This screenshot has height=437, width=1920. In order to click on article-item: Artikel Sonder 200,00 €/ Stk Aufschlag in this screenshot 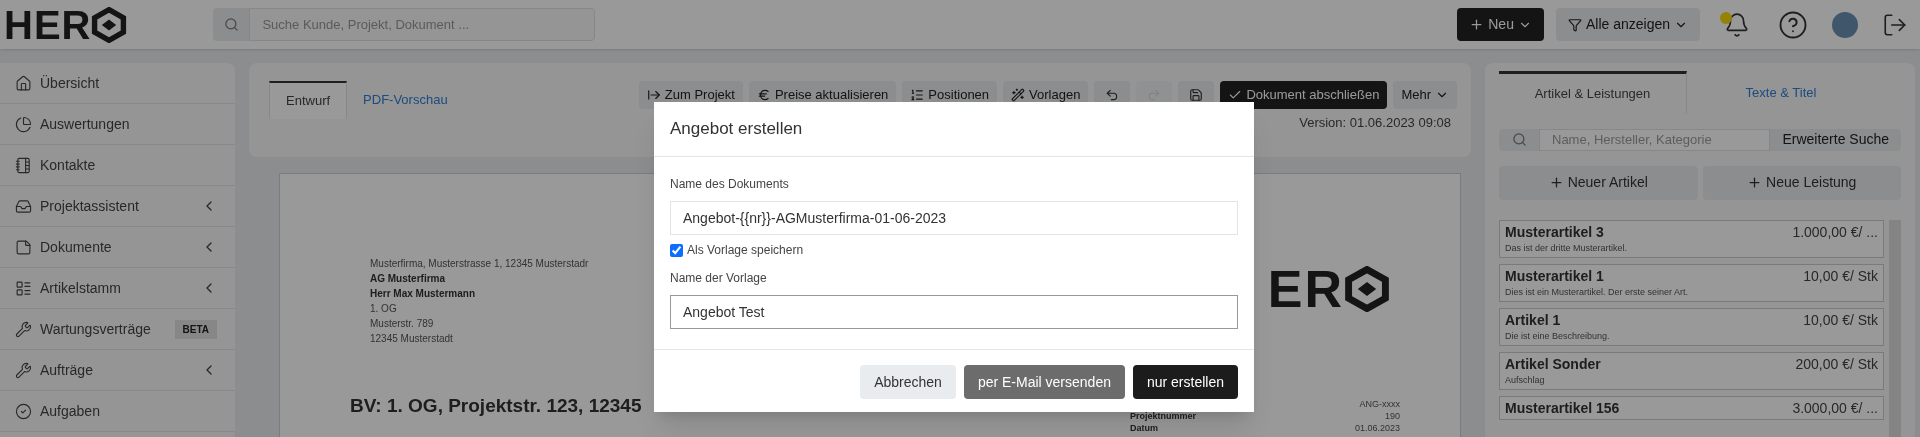, I will do `click(1691, 370)`.